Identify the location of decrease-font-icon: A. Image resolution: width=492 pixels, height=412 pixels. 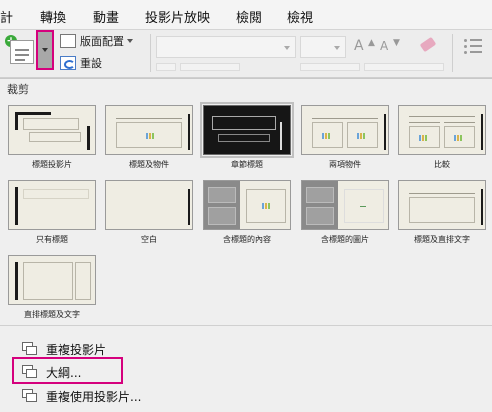
(384, 46).